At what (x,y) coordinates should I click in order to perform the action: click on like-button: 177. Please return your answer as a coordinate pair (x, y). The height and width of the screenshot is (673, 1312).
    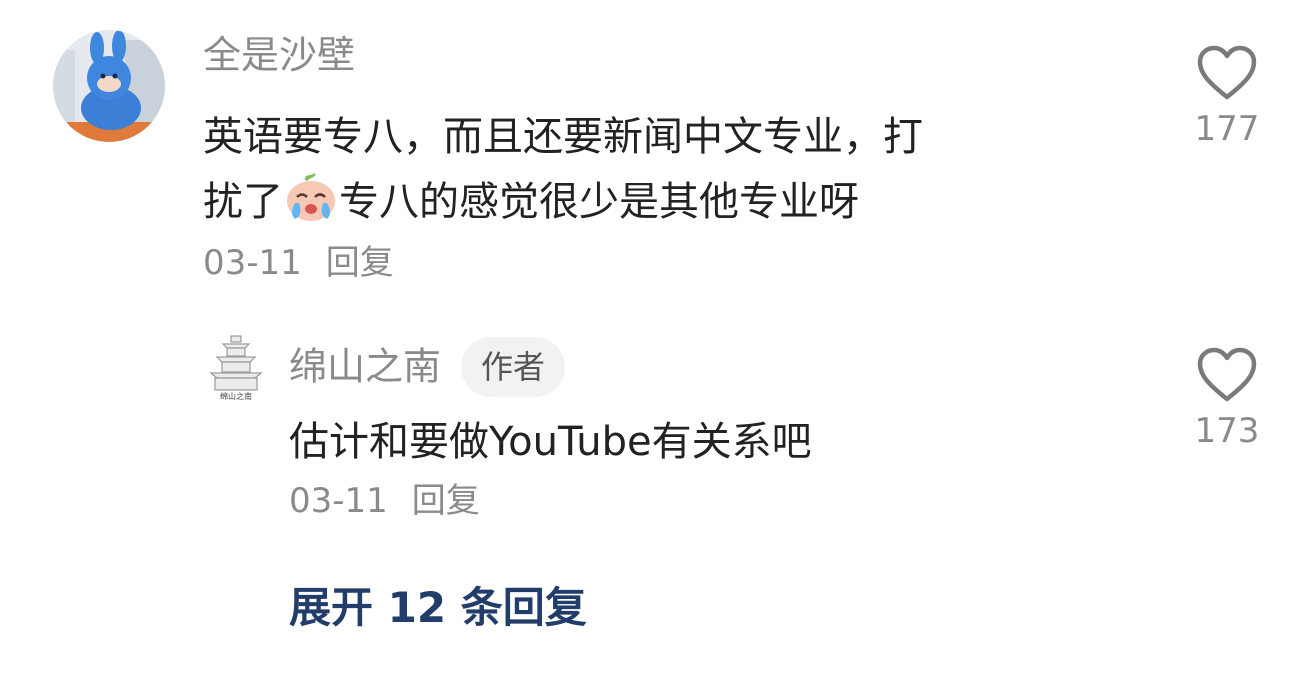
    Looking at the image, I should click on (1227, 95).